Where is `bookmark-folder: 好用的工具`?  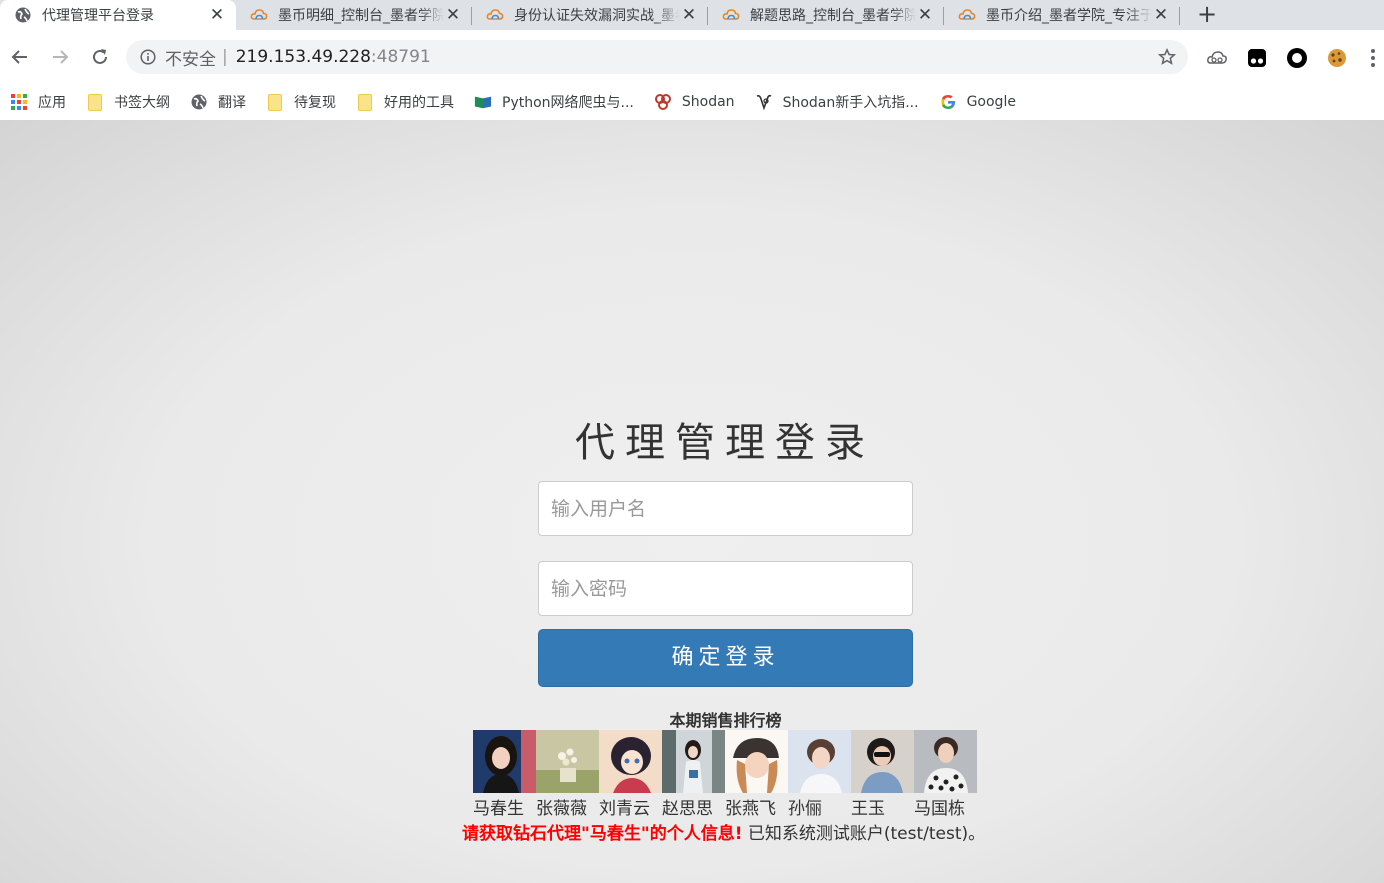
bookmark-folder: 好用的工具 is located at coordinates (405, 102).